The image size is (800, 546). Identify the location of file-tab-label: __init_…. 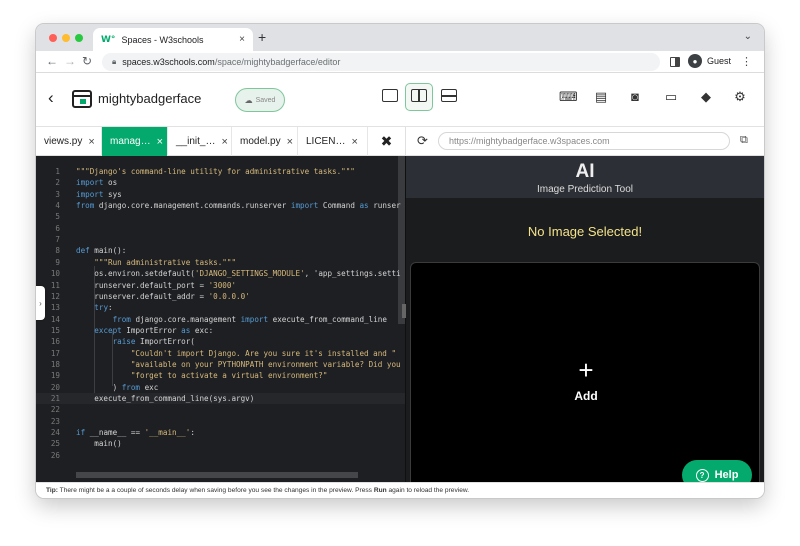
(196, 141).